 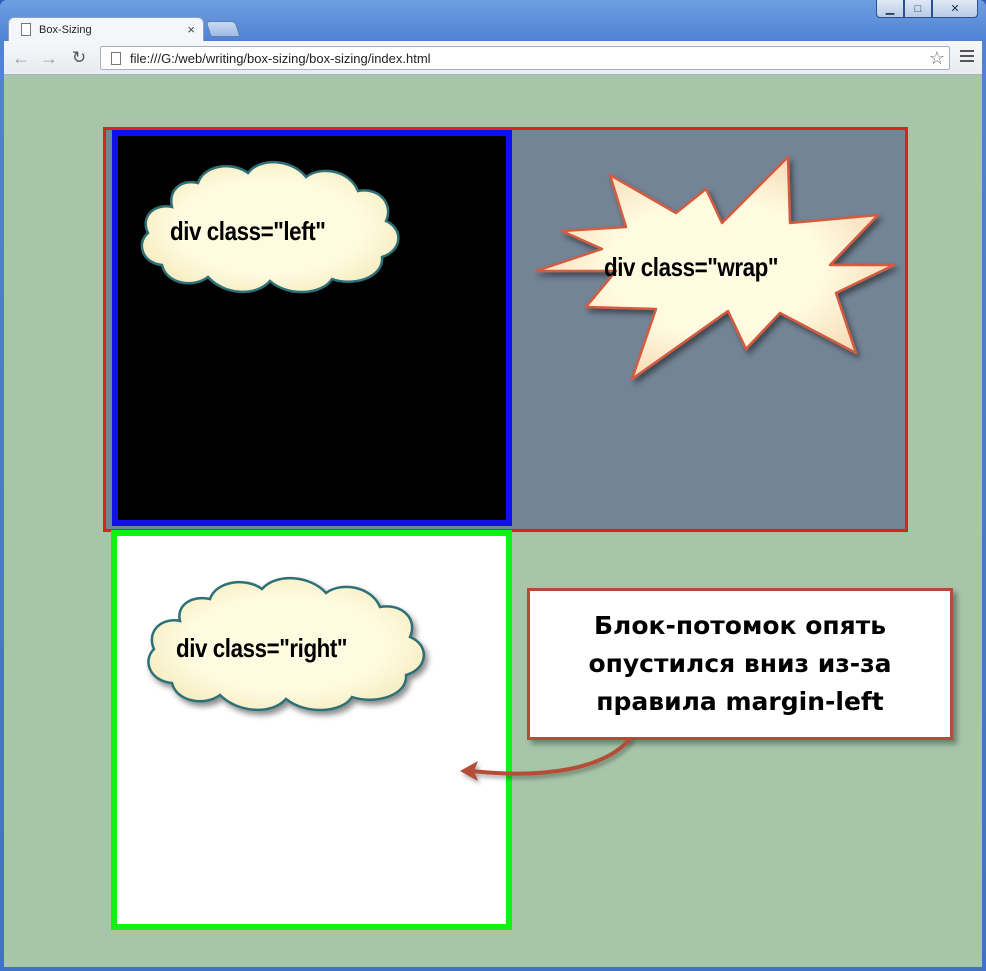 I want to click on annotation-line: Блок-потомок опять, so click(x=740, y=625).